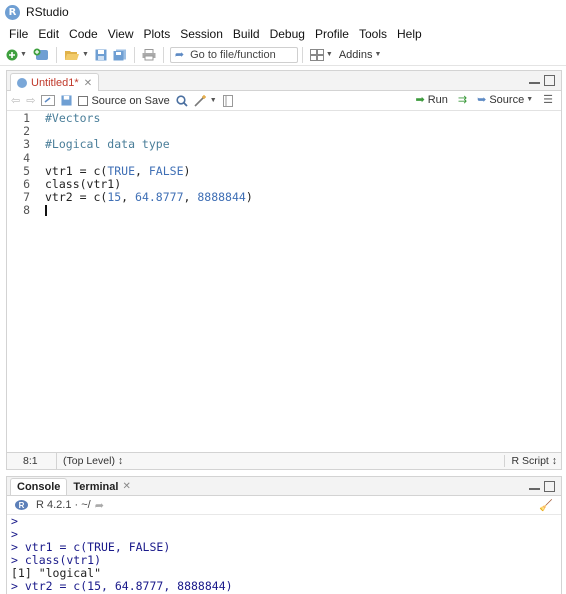 The width and height of the screenshot is (566, 594). Describe the element at coordinates (30, 100) in the screenshot. I see `forward-arrow-icon: ⇨` at that location.